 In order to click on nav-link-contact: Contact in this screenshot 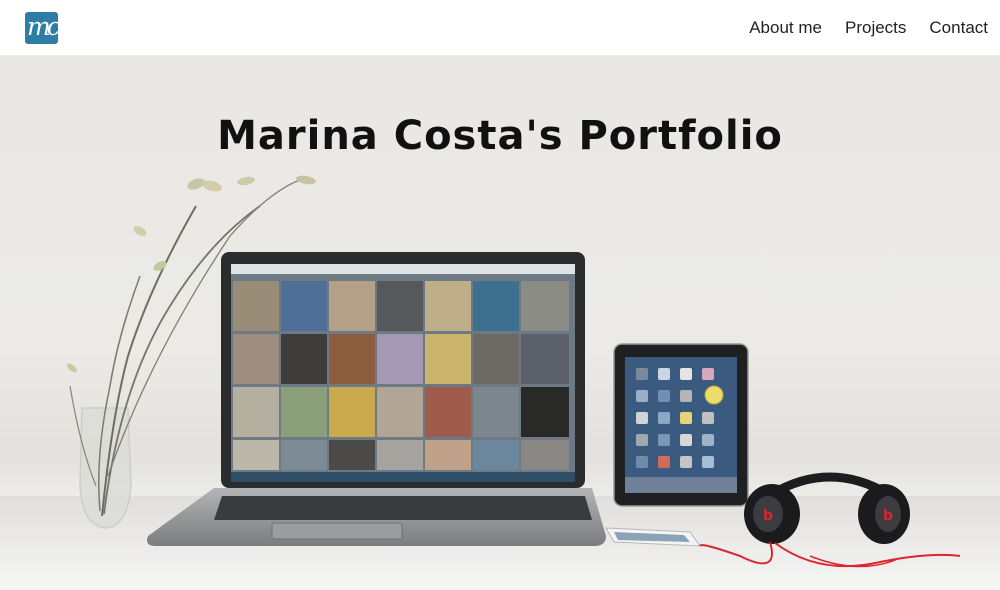, I will do `click(958, 28)`.